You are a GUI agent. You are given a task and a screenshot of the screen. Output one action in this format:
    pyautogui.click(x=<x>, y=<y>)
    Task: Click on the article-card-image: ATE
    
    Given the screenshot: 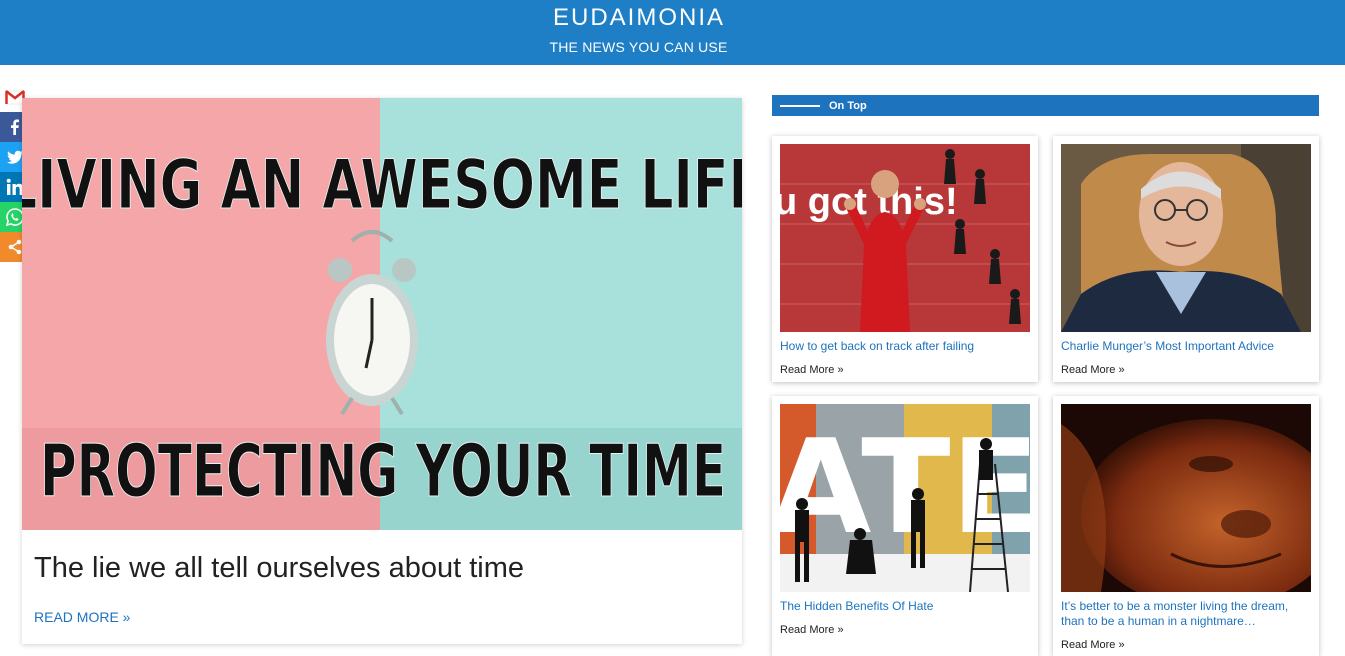 What is the action you would take?
    pyautogui.click(x=905, y=498)
    